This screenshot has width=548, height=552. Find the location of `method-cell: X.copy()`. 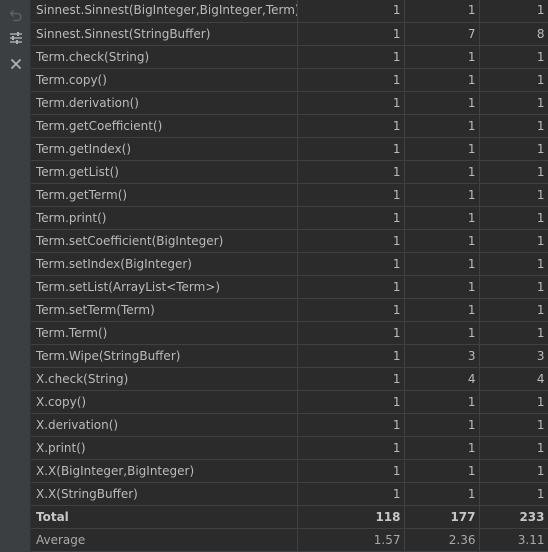

method-cell: X.copy() is located at coordinates (164, 402).